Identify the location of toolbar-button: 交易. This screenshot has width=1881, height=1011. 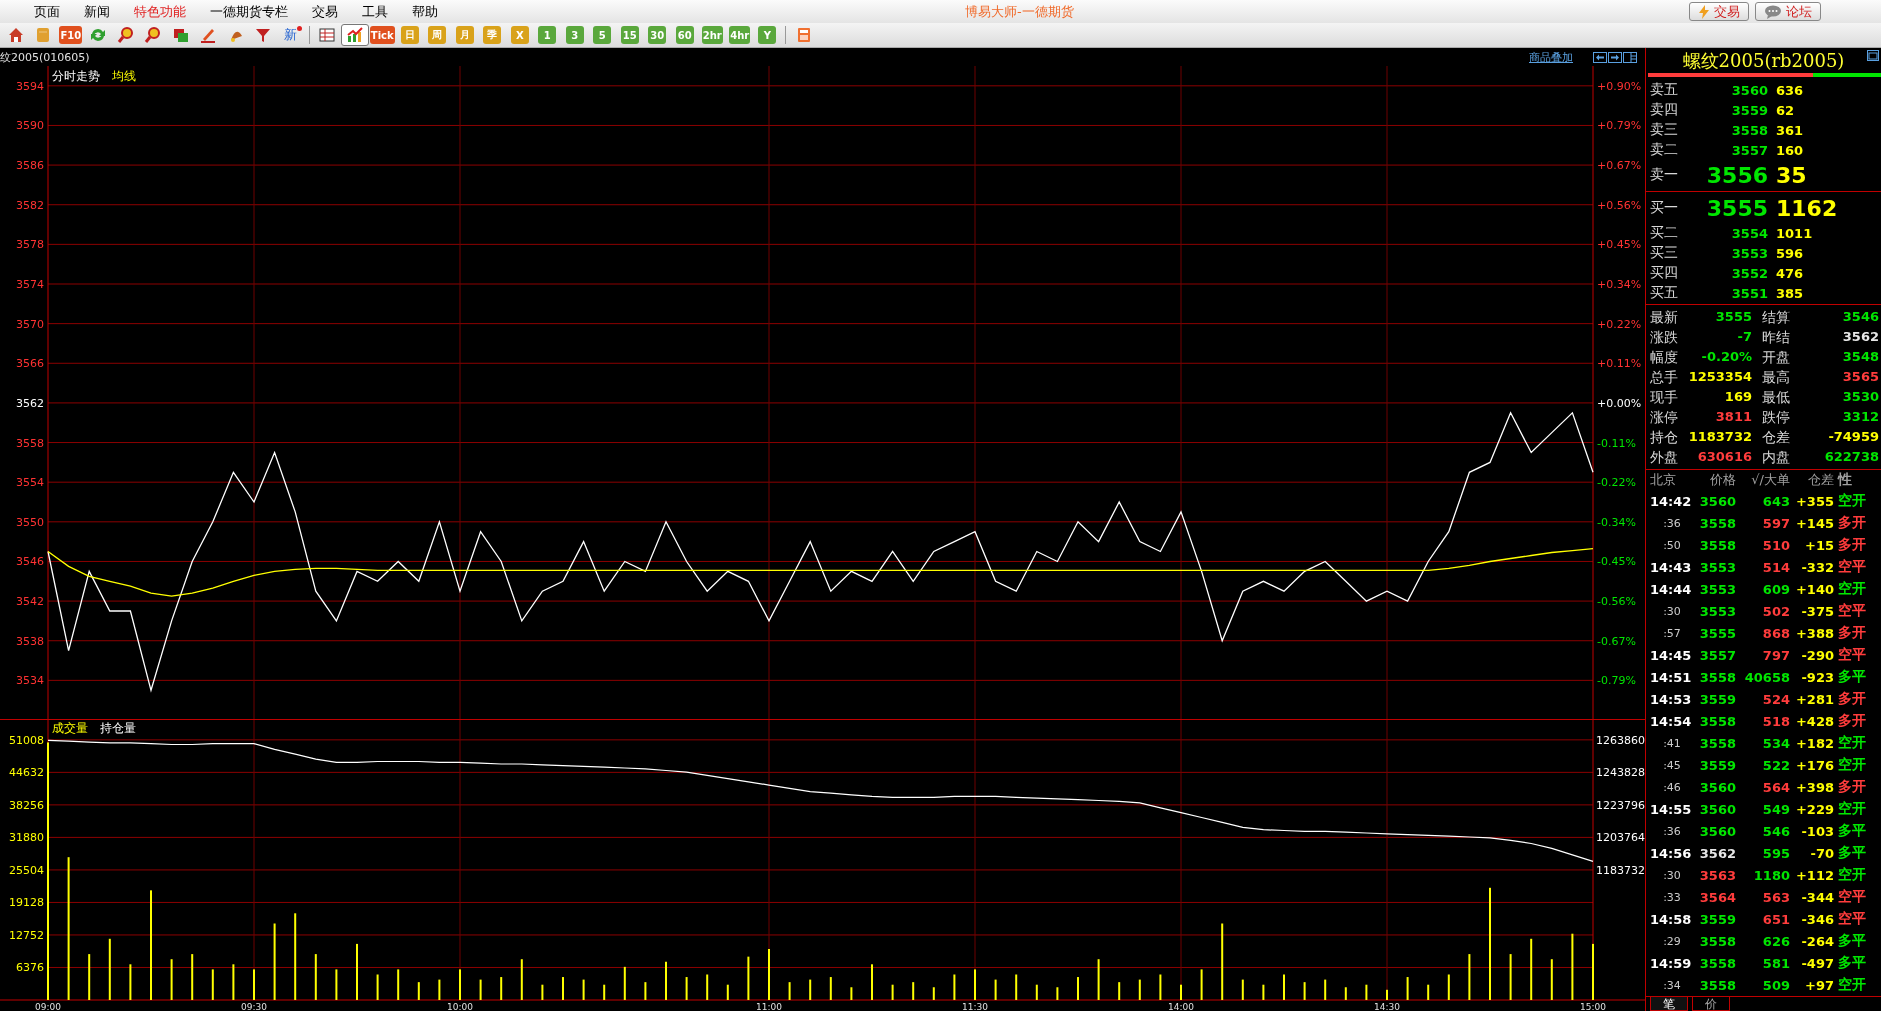
(1719, 11).